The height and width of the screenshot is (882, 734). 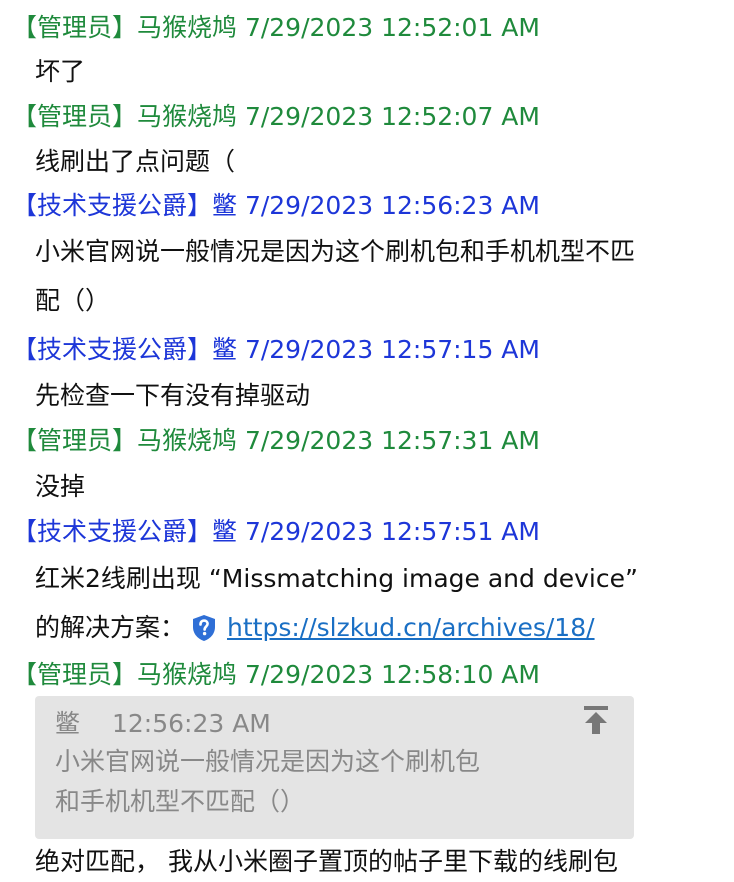 I want to click on message-header: 【技术支援公爵】鳖 7/29/2023 12:57:51 AM, so click(x=276, y=531).